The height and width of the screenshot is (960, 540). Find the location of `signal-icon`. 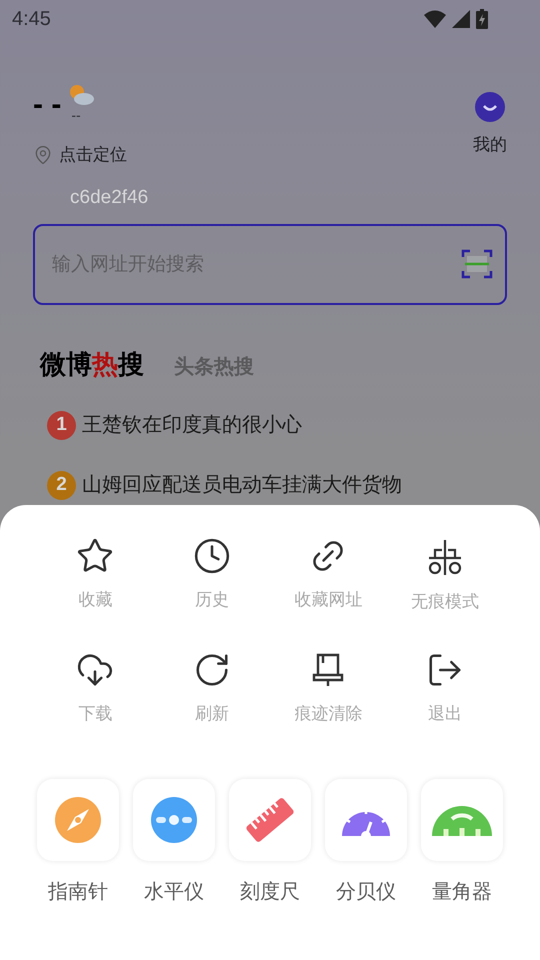

signal-icon is located at coordinates (461, 19).